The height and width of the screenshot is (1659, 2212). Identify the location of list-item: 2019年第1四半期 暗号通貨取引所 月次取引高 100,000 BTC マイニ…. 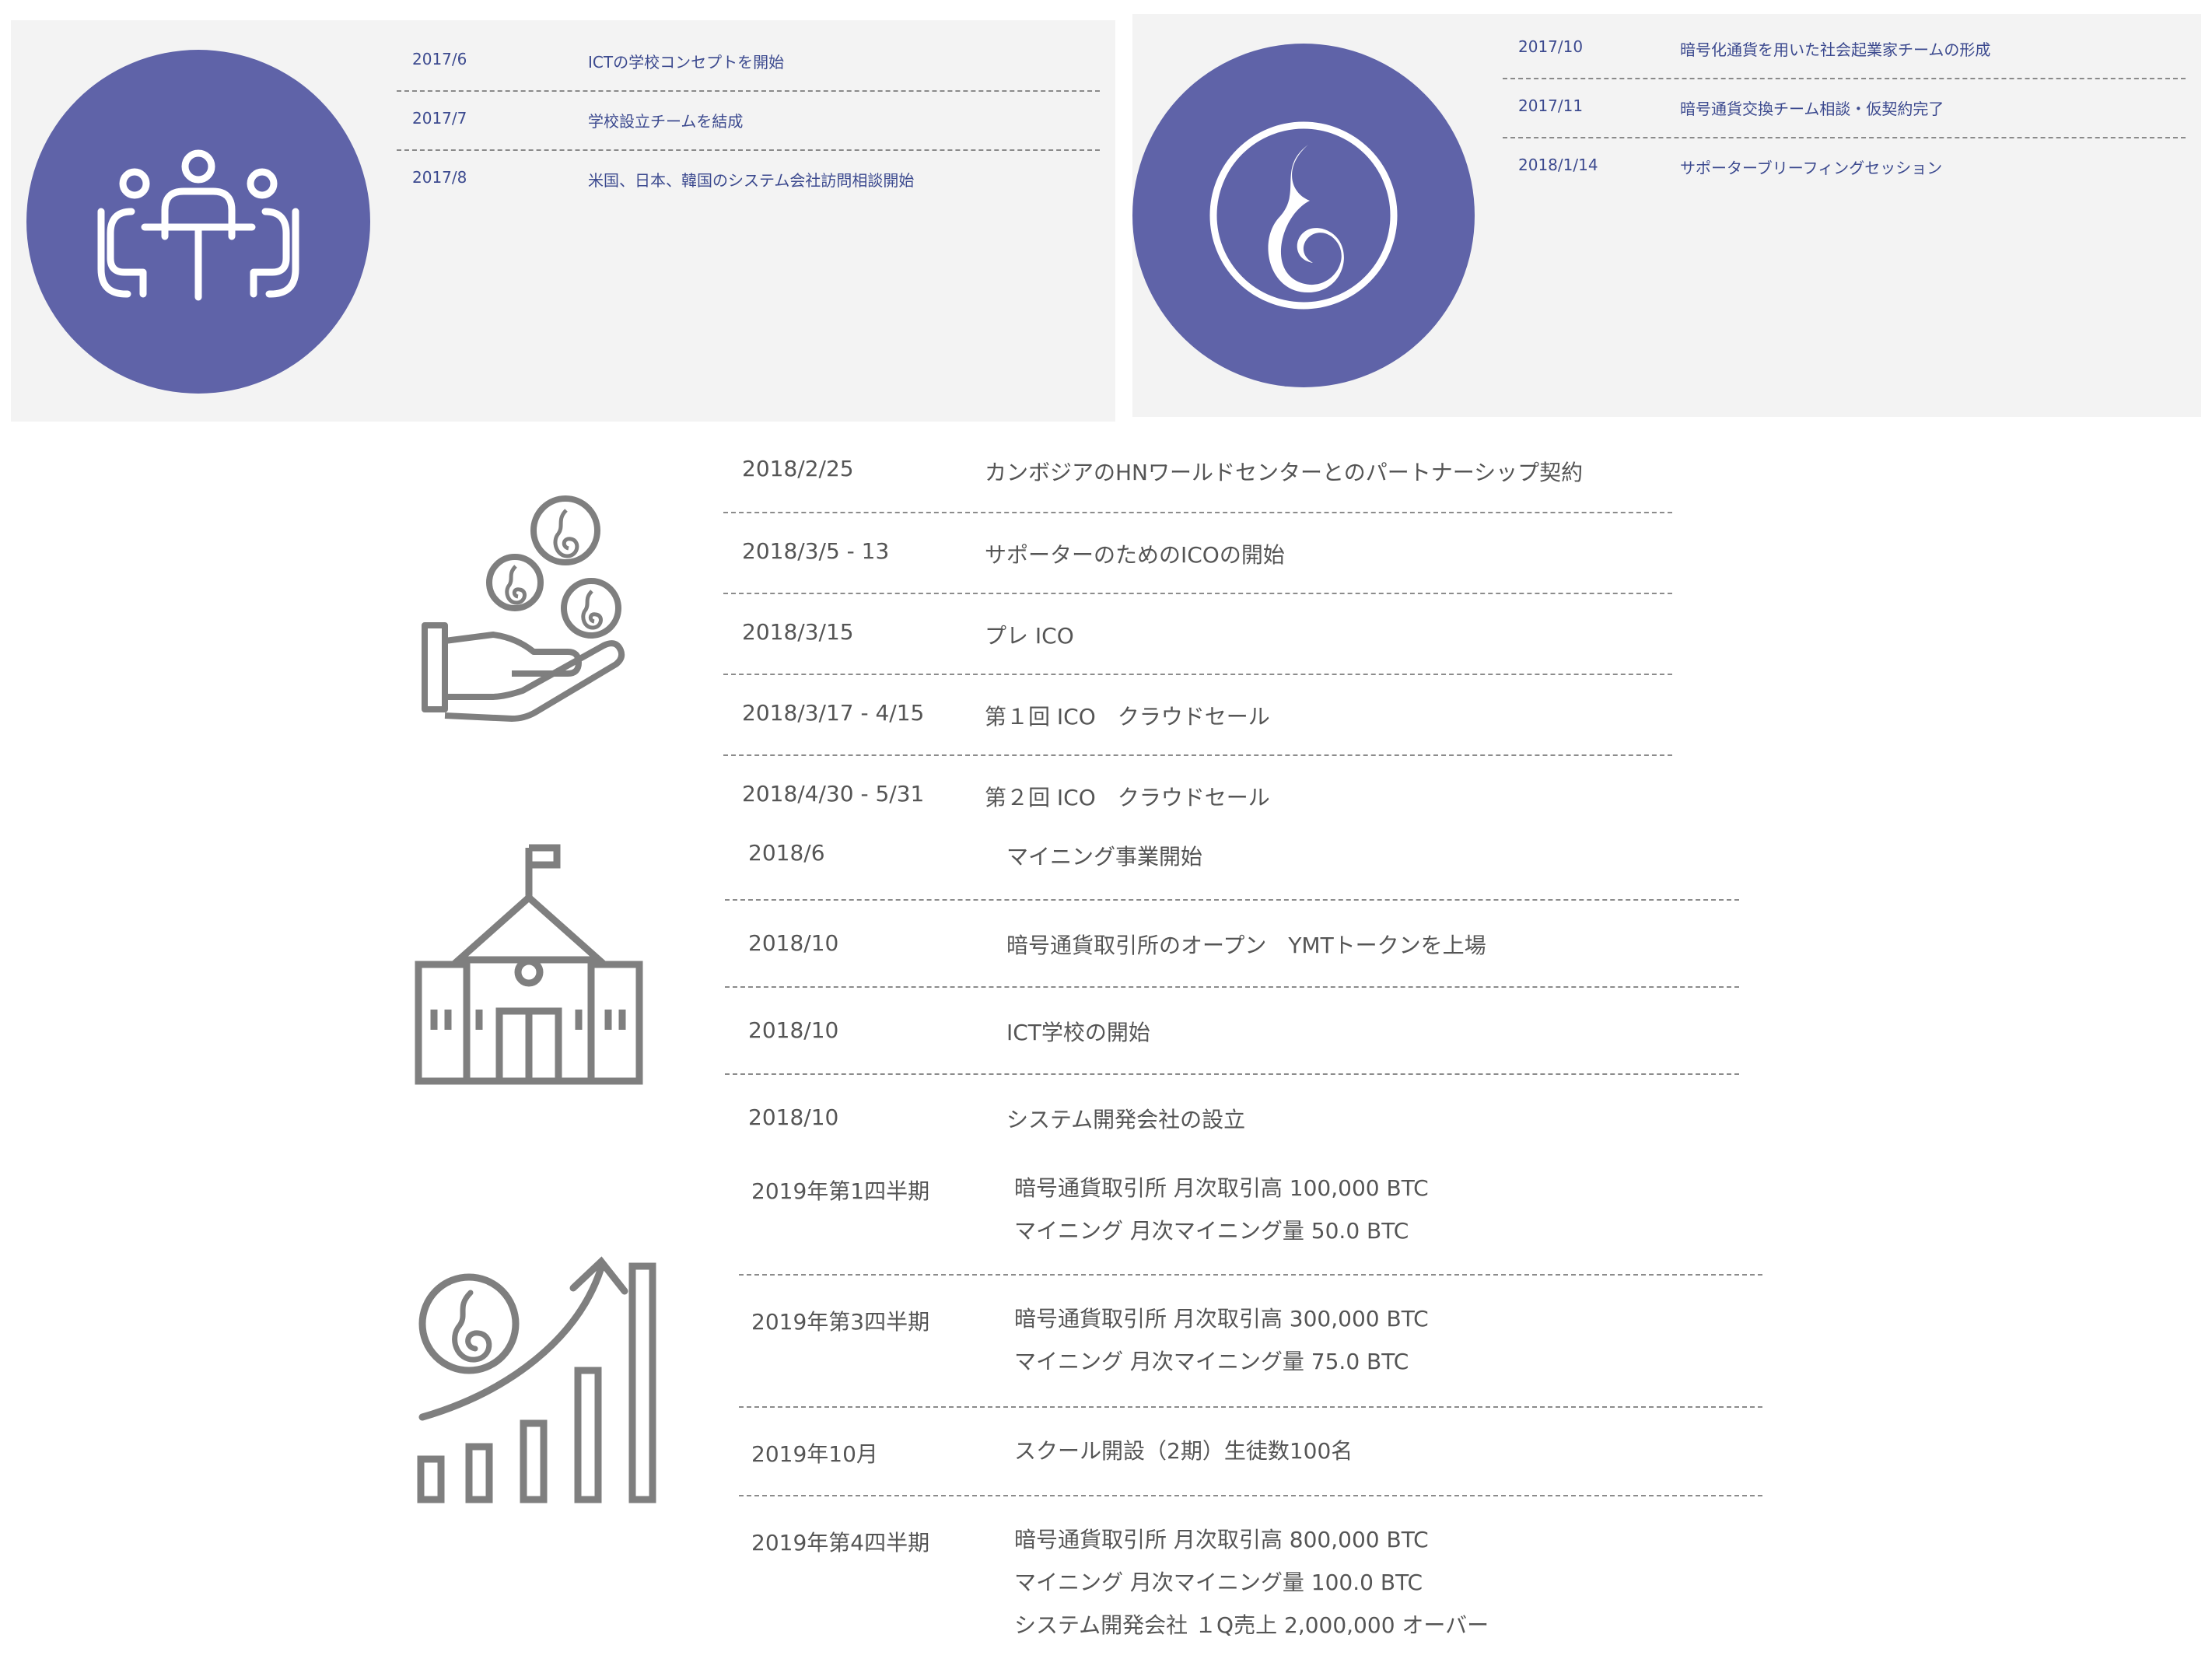
(1251, 1222).